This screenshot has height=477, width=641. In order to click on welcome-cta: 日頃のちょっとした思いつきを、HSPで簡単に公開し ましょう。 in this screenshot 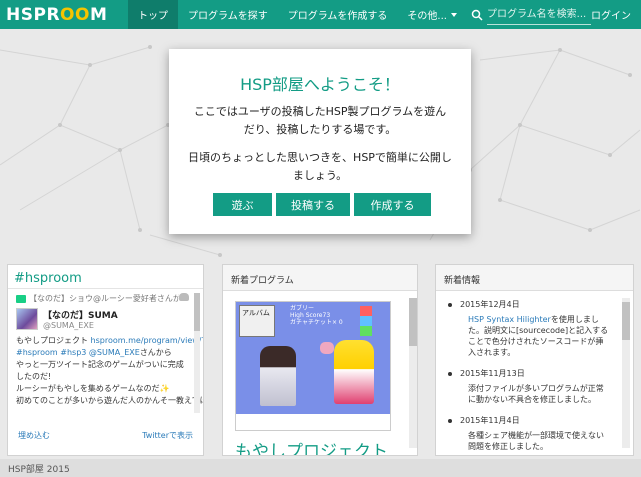, I will do `click(320, 167)`.